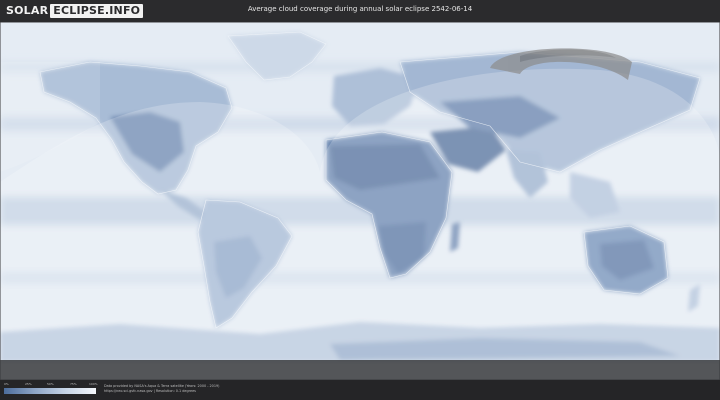  What do you see at coordinates (6, 384) in the screenshot?
I see `legend-label: 0%` at bounding box center [6, 384].